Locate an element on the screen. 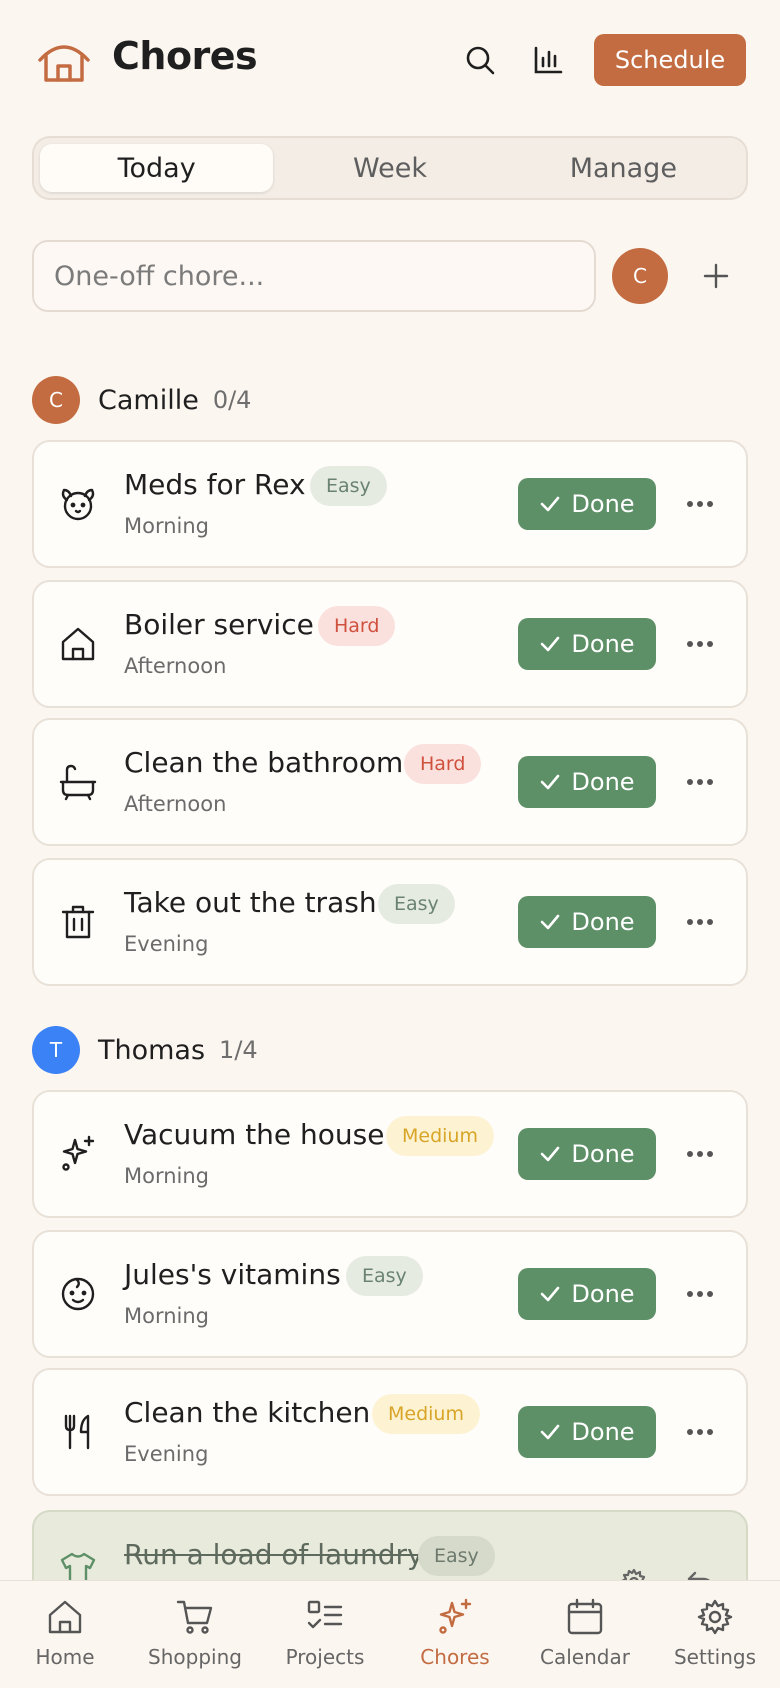 Image resolution: width=780 pixels, height=1688 pixels. person-name: Thomas is located at coordinates (152, 1050).